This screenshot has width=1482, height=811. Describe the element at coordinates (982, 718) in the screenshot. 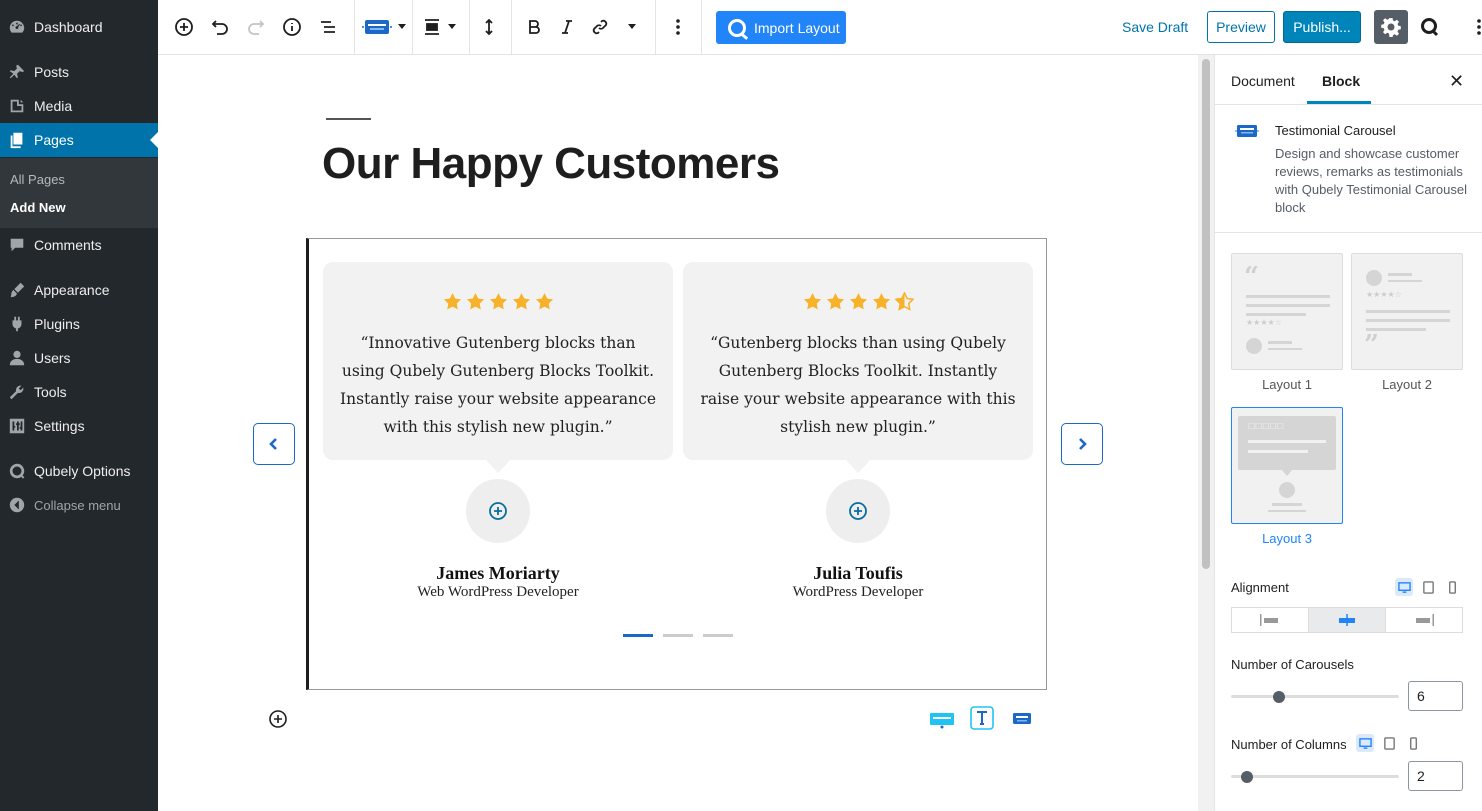

I see `quick-insert-text-icon` at that location.